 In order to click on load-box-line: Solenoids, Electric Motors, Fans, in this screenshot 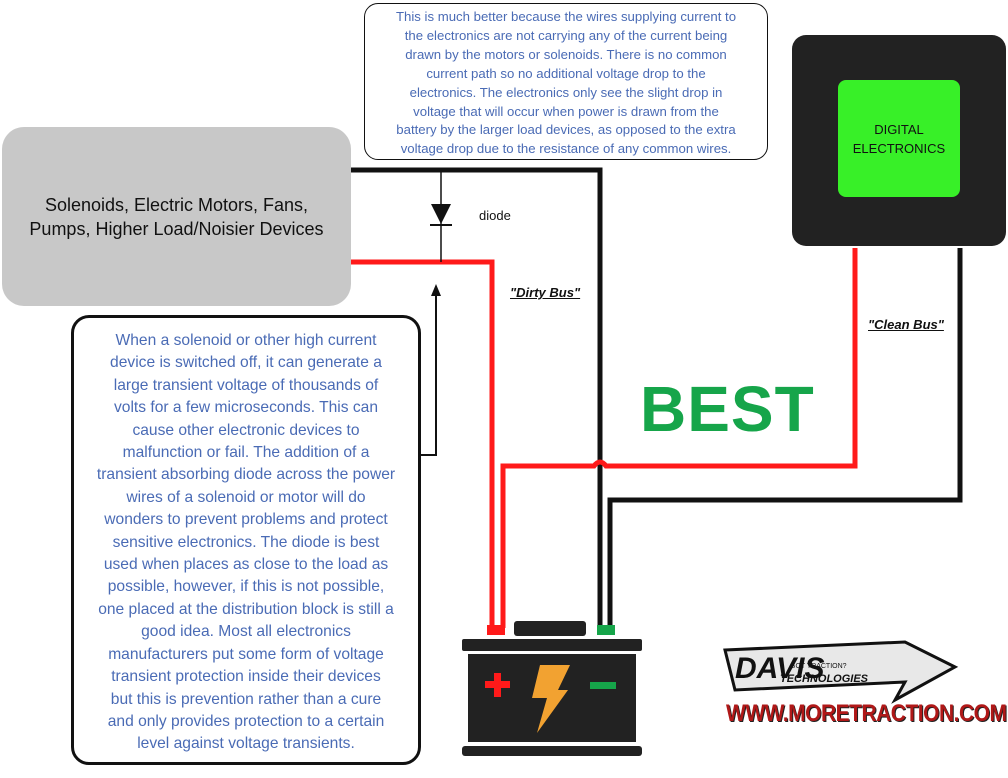, I will do `click(176, 204)`.